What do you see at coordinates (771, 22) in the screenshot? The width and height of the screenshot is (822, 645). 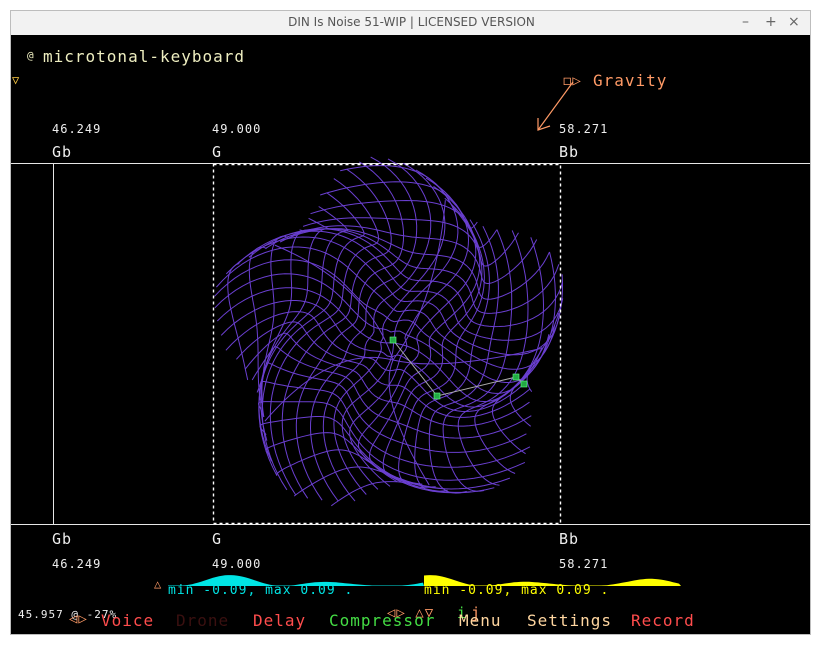 I see `maximize-button: +` at bounding box center [771, 22].